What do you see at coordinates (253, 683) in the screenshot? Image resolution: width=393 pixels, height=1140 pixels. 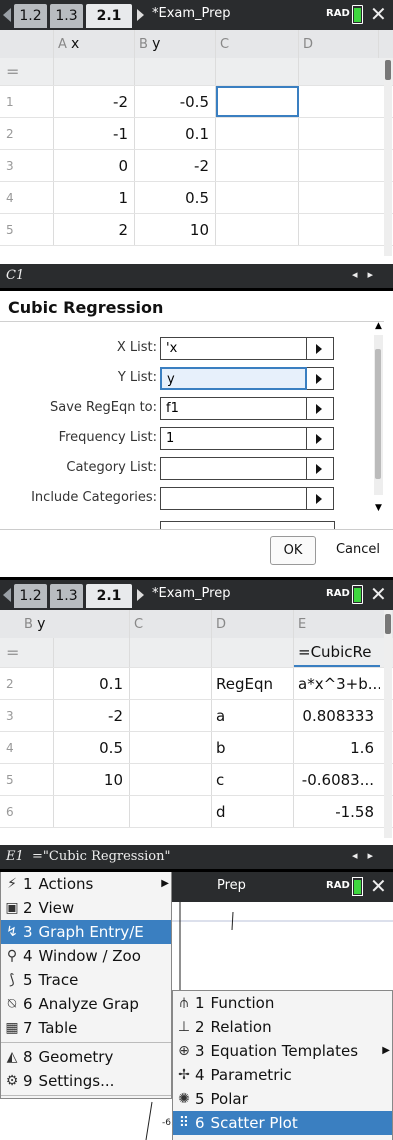 I see `cell-d: RegEqn` at bounding box center [253, 683].